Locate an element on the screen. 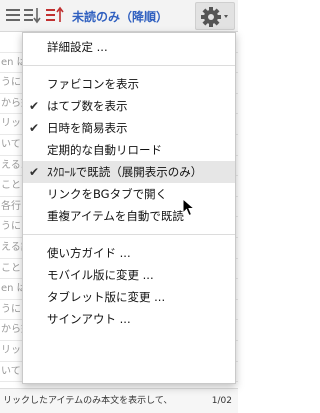 The height and width of the screenshot is (413, 320). menu-item-label: はてブ数を表示 is located at coordinates (87, 106).